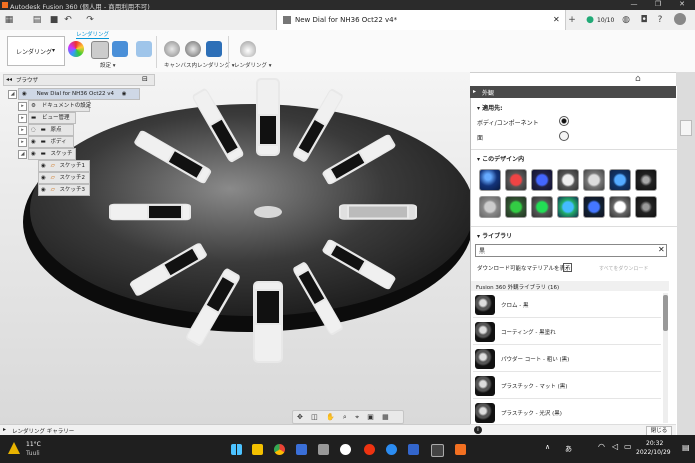  What do you see at coordinates (52, 154) in the screenshot?
I see `browser-item-sketches: ◉ ▬ スケッチ` at bounding box center [52, 154].